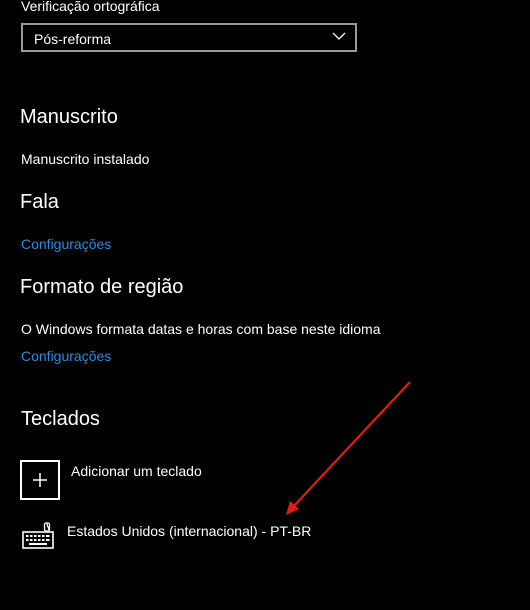 The width and height of the screenshot is (530, 610). Describe the element at coordinates (39, 202) in the screenshot. I see `speech-heading: Fala` at that location.